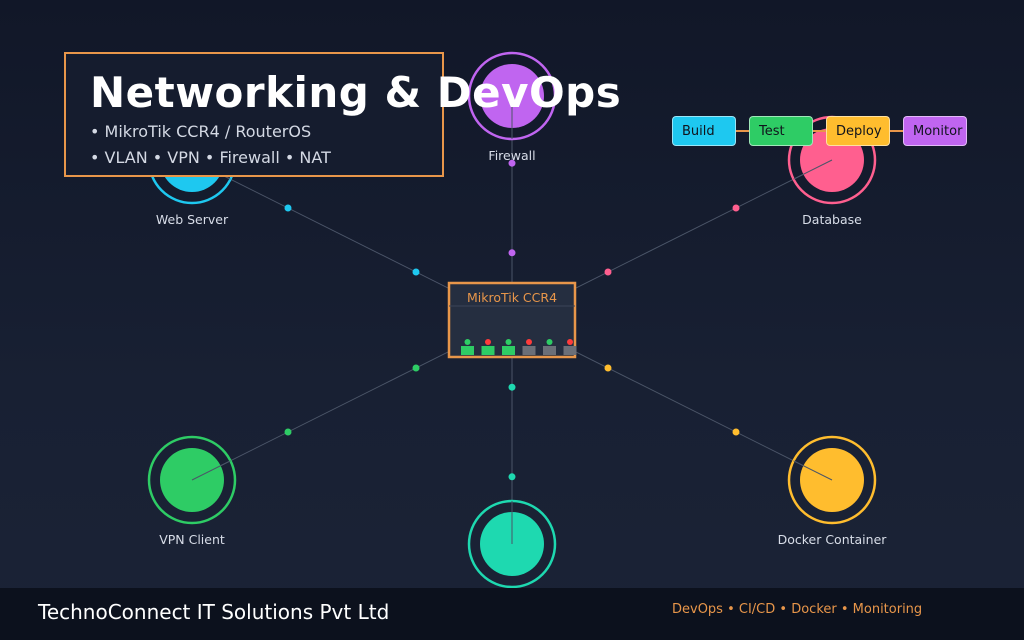  Describe the element at coordinates (512, 297) in the screenshot. I see `router-label: MikroTik CCR4` at that location.